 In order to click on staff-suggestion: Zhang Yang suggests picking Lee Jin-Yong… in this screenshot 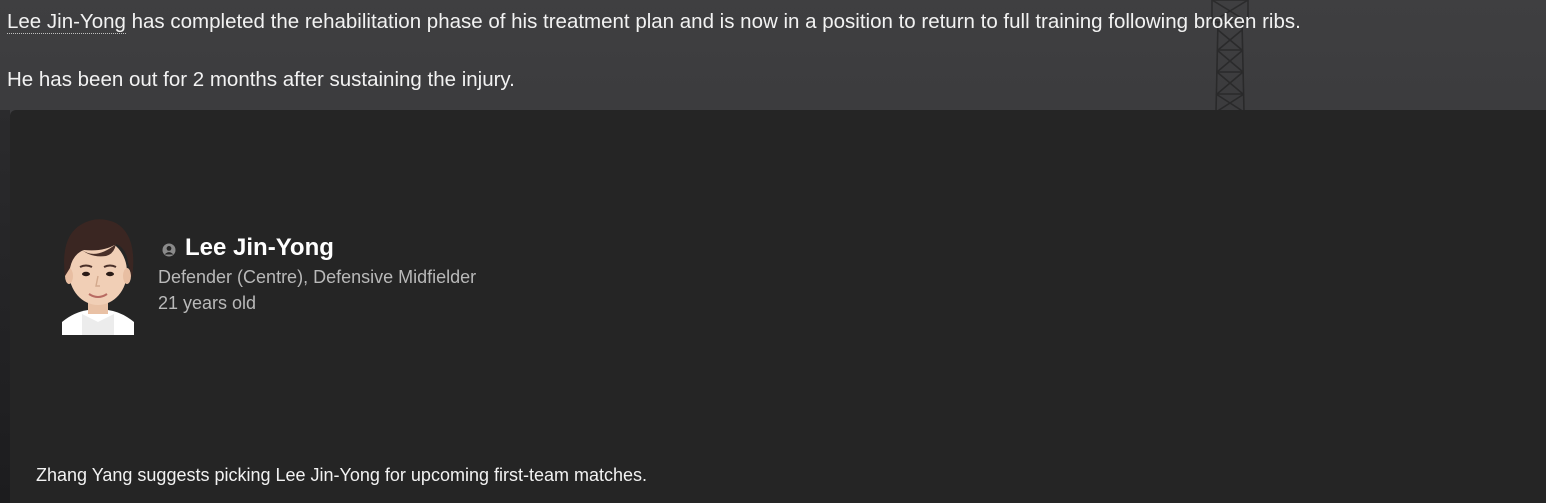, I will do `click(342, 475)`.